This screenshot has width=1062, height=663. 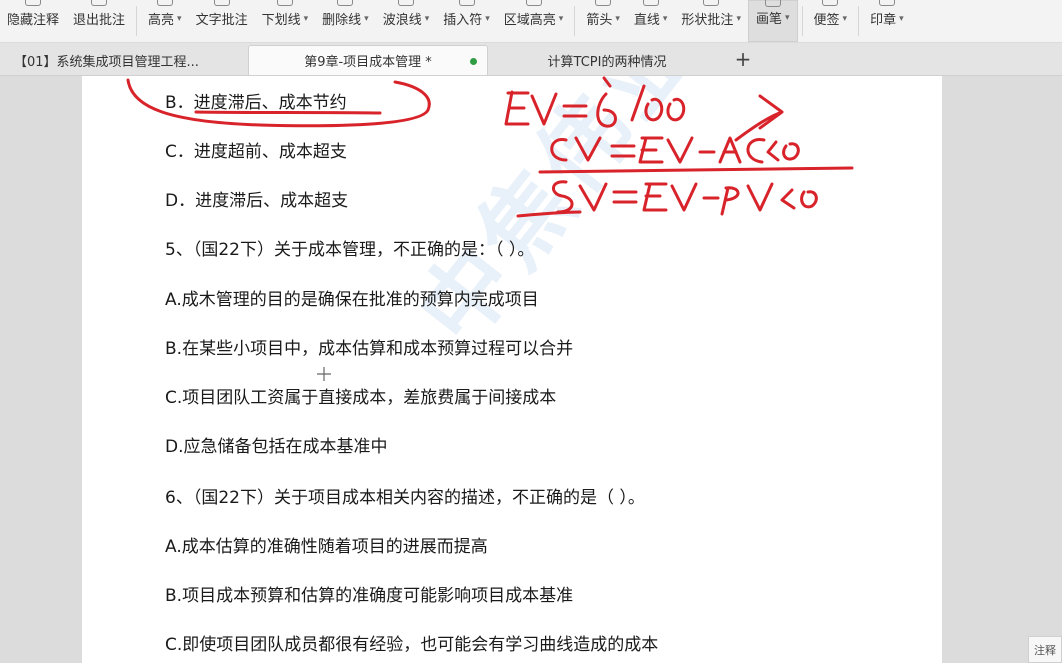 What do you see at coordinates (405, 498) in the screenshot?
I see `question-6-text: 6、（国22下）关于项目成本相关内容的描述，不正确的是（ ）。` at bounding box center [405, 498].